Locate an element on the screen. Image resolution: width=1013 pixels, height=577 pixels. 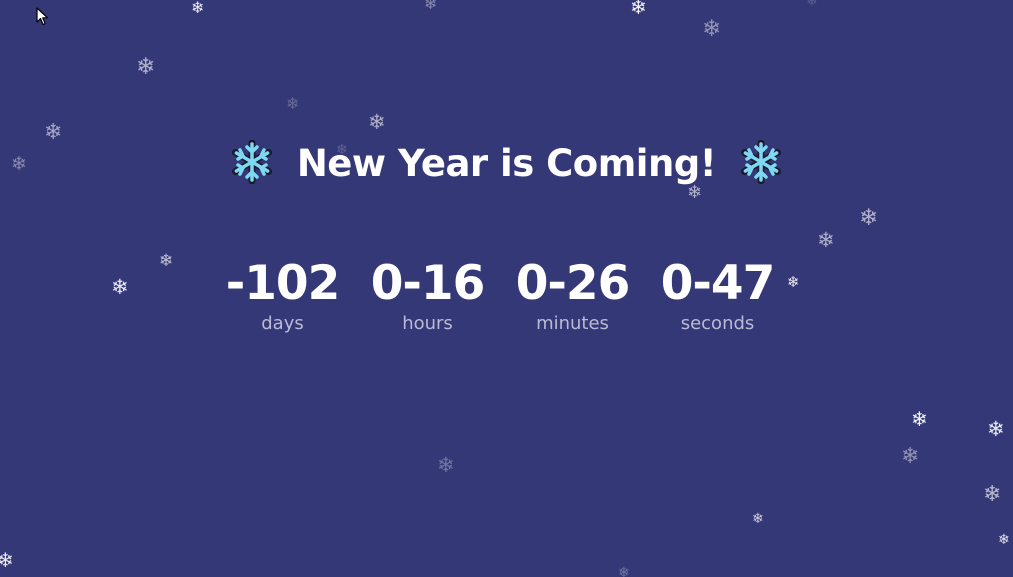
title-text: New Year is Coming! is located at coordinates (506, 163).